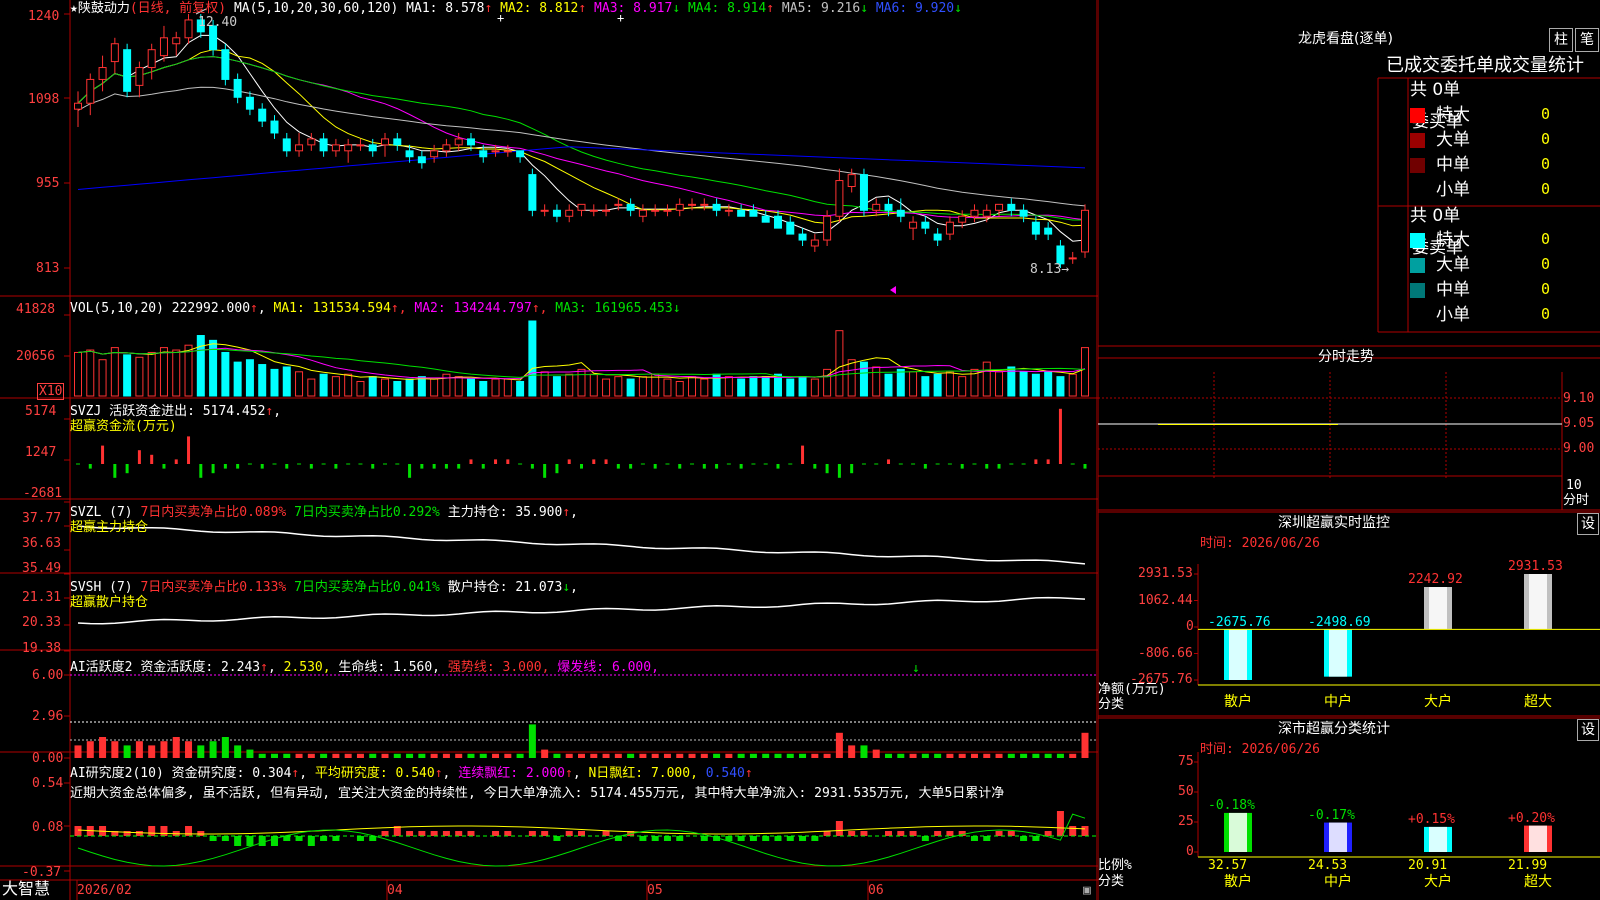 This screenshot has height=900, width=1600. Describe the element at coordinates (254, 308) in the screenshot. I see `vol-arrow: ↑` at that location.